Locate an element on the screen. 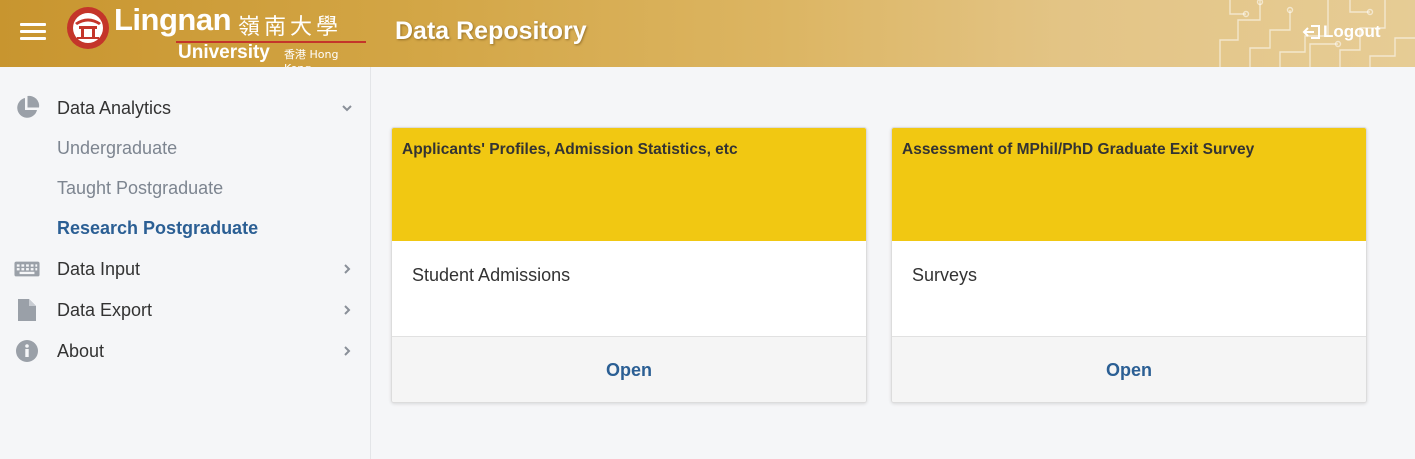  university-logo: Lingnan 嶺南大學 University 香港 Hong Kong is located at coordinates (216, 34).